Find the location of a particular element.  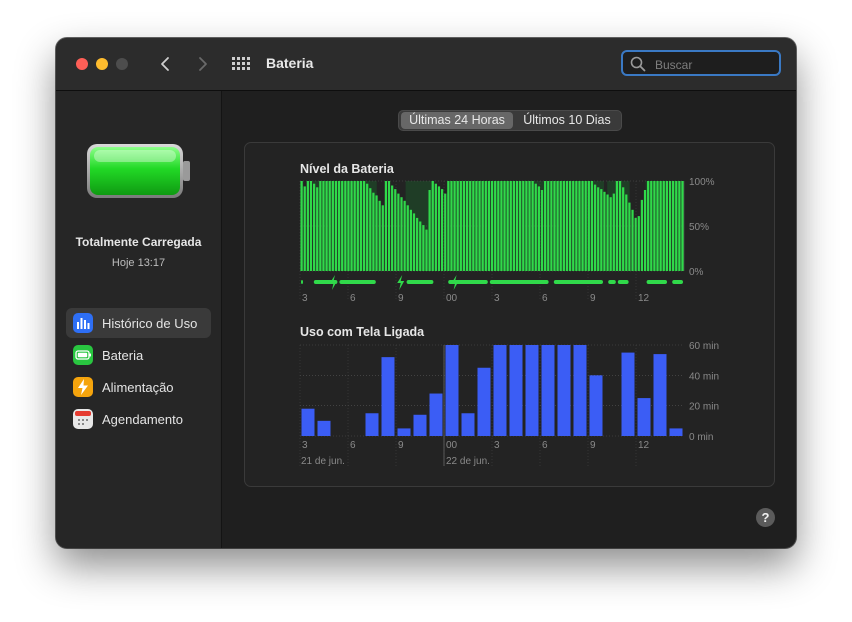

sidebar-item-power: Alimentação is located at coordinates (138, 387).